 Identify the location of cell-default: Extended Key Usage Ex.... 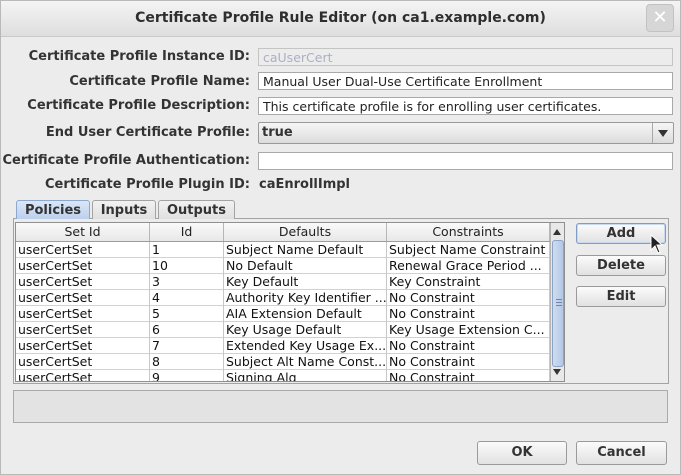
(306, 346).